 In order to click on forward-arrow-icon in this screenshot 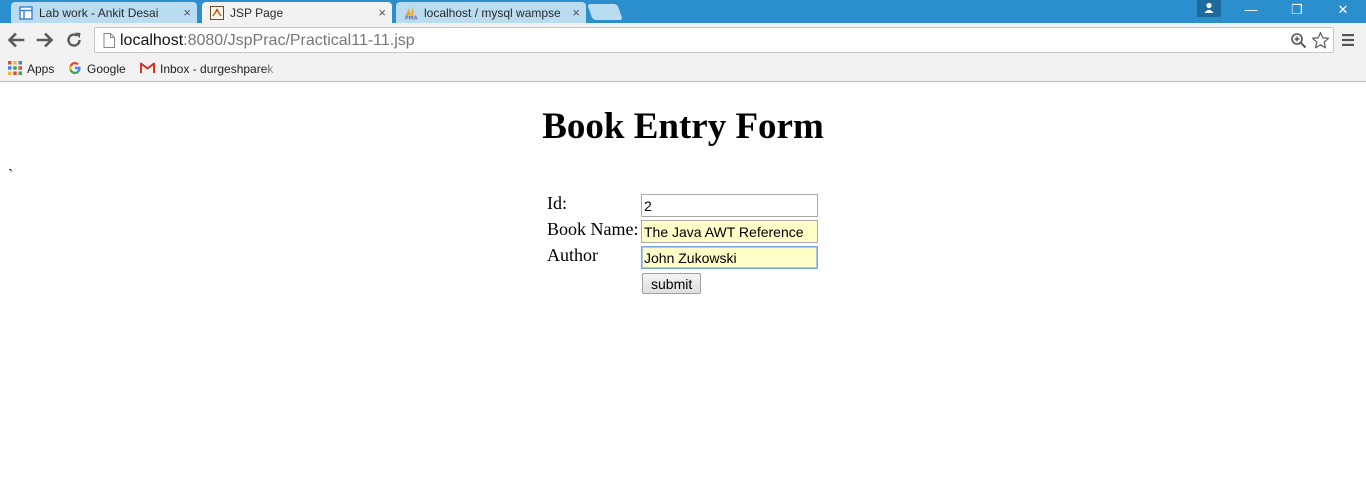, I will do `click(45, 40)`.